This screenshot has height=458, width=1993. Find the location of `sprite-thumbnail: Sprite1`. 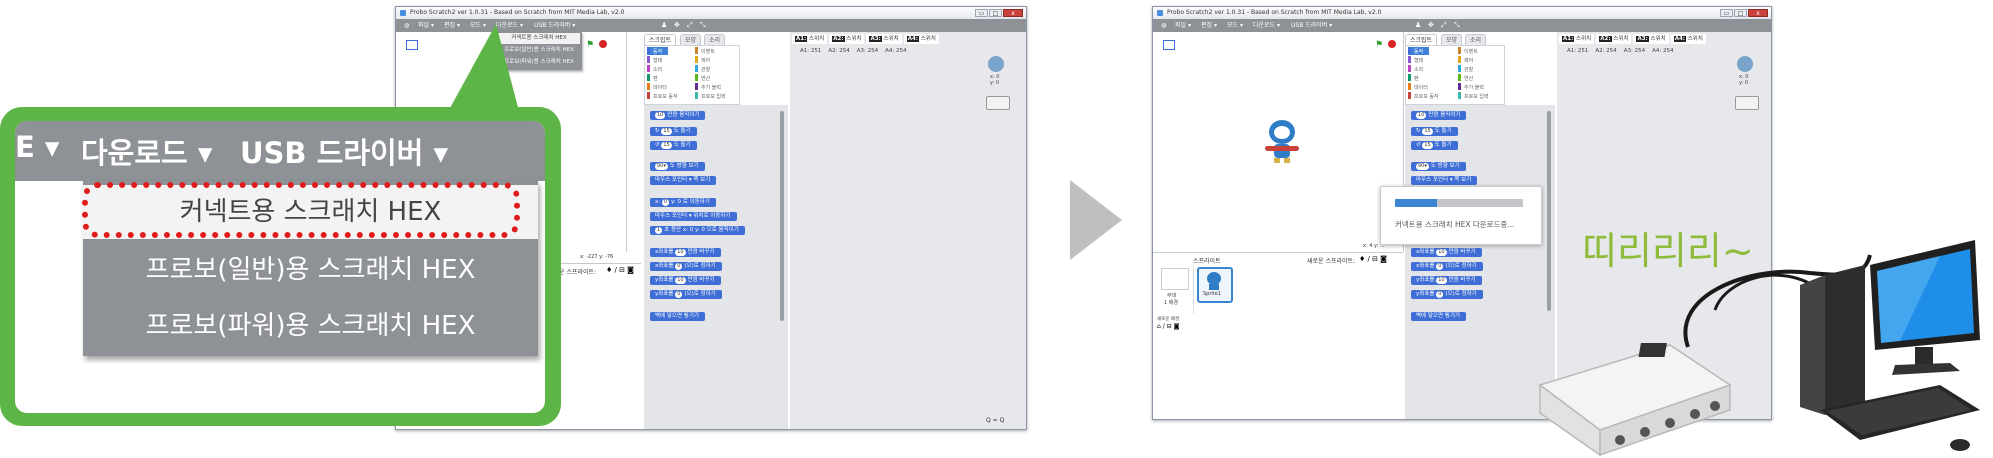

sprite-thumbnail: Sprite1 is located at coordinates (1215, 285).